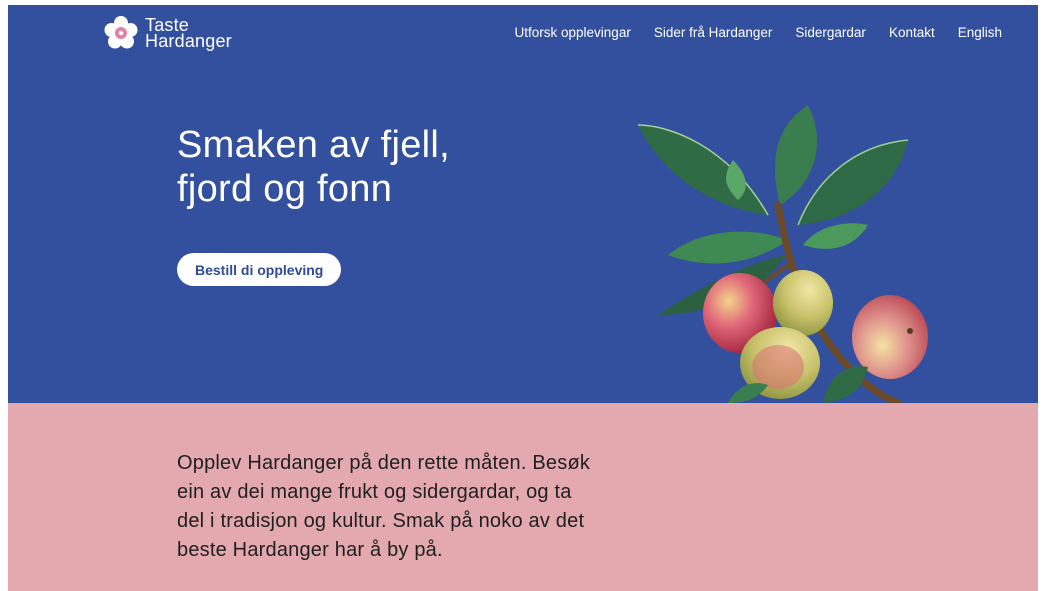 The image size is (1046, 591). I want to click on site-logo: Taste Hardanger, so click(167, 33).